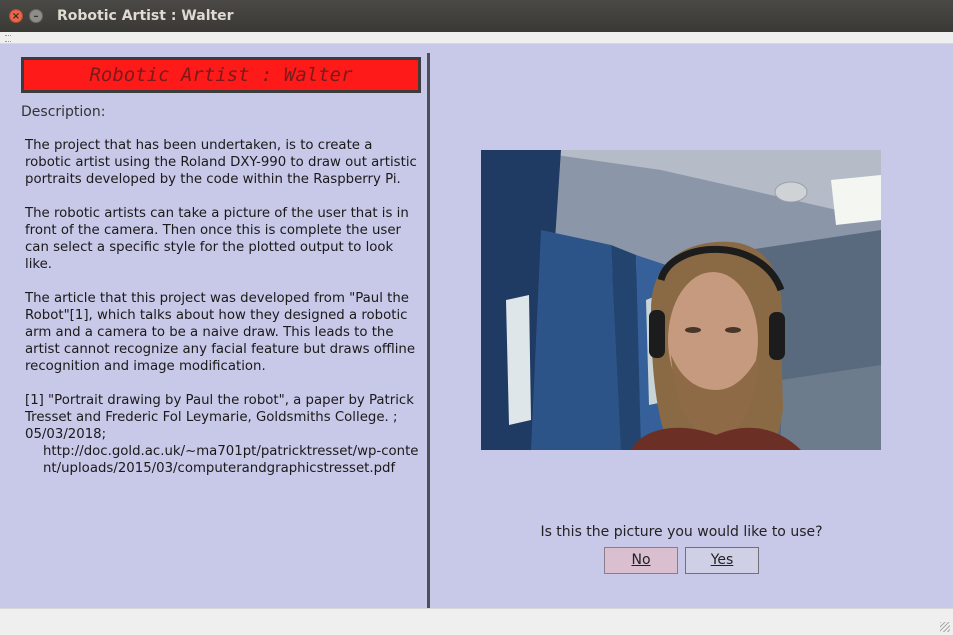  Describe the element at coordinates (722, 560) in the screenshot. I see `yes-button: Yes` at that location.